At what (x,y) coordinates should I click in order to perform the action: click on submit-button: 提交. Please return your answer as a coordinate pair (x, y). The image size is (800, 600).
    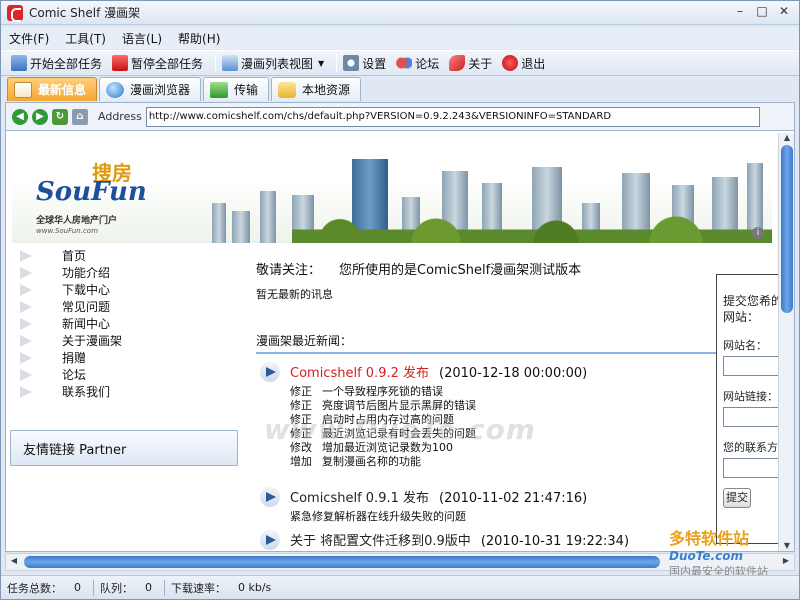
    Looking at the image, I should click on (737, 498).